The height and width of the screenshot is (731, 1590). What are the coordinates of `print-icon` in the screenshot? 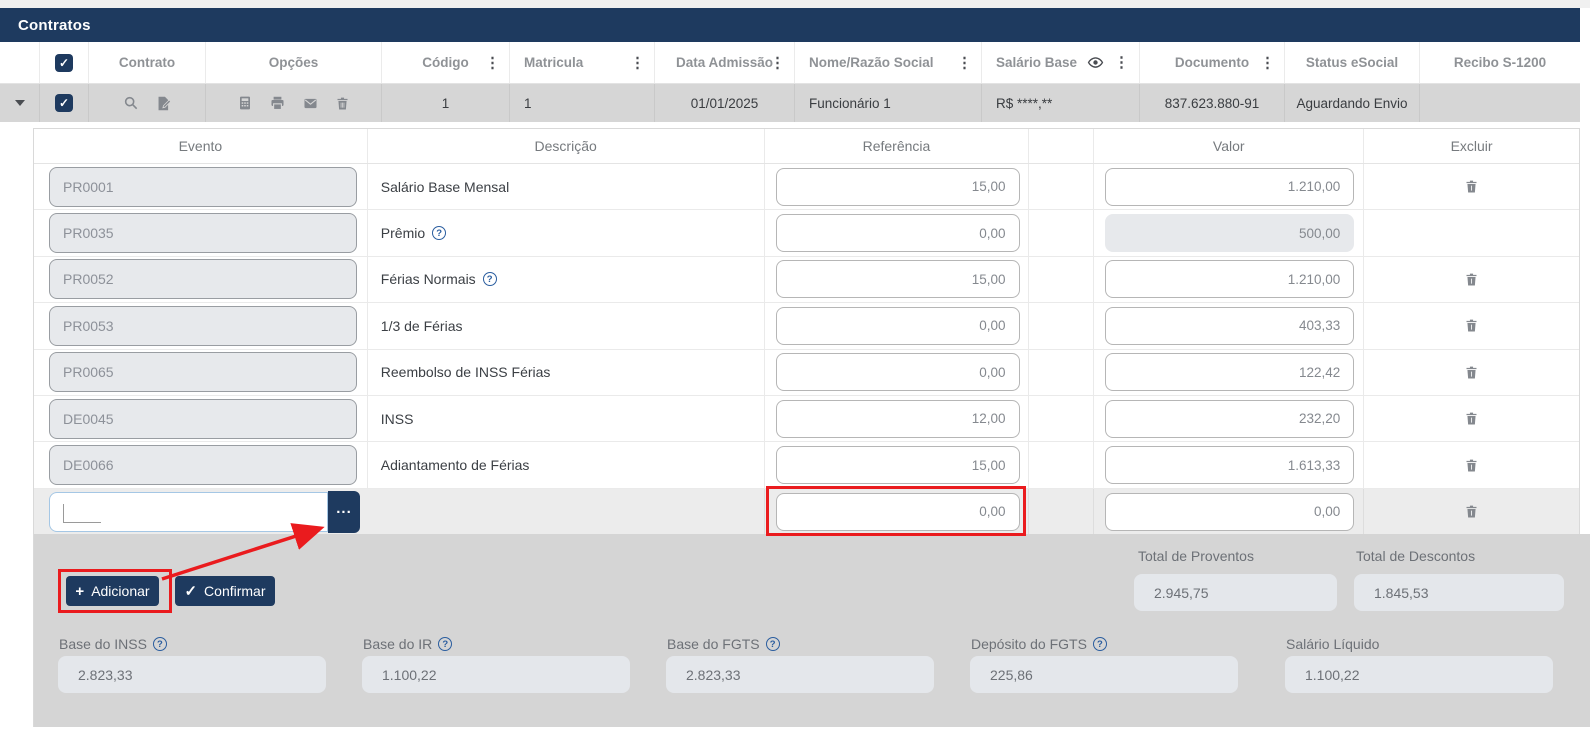 It's located at (277, 103).